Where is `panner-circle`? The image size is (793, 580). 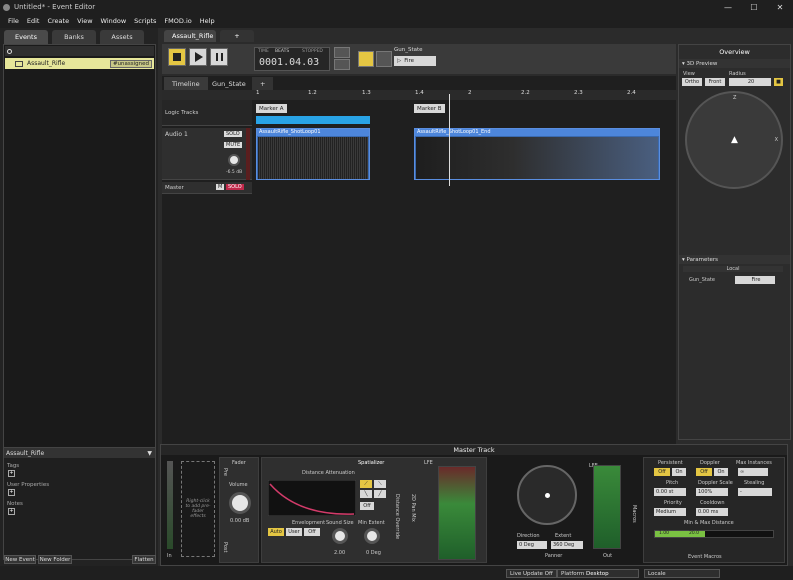 panner-circle is located at coordinates (547, 495).